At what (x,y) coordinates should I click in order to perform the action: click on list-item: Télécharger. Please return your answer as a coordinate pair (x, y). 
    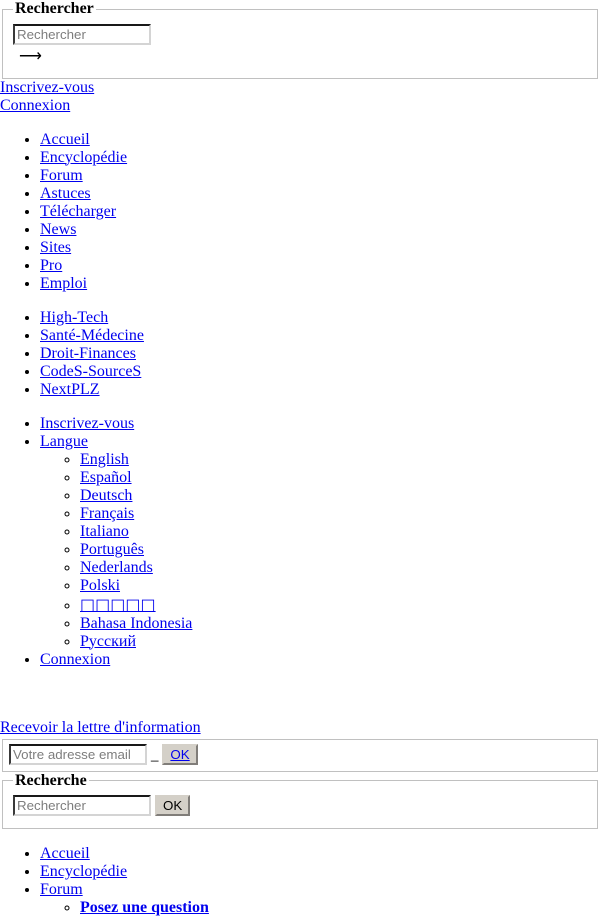
    Looking at the image, I should click on (320, 212).